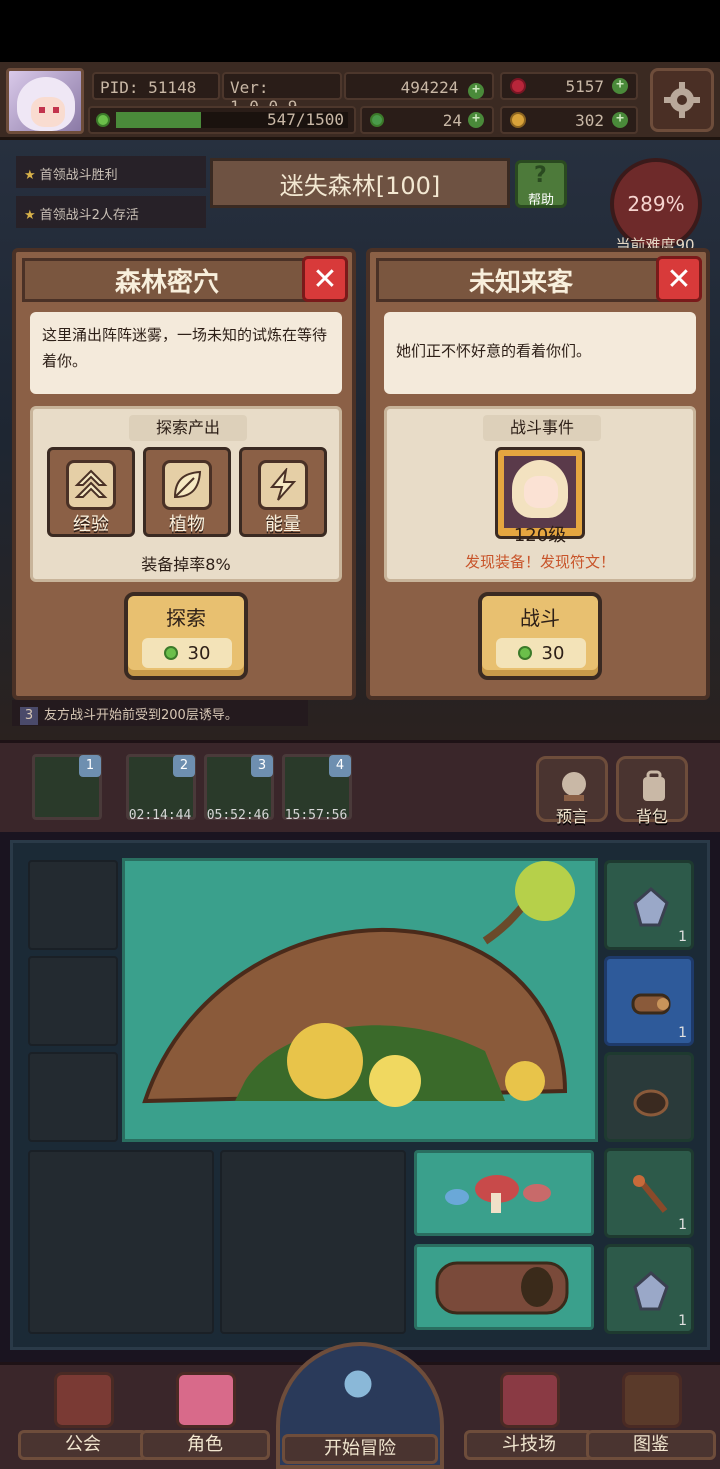  I want to click on slot-timer: 05:52:46, so click(238, 815).